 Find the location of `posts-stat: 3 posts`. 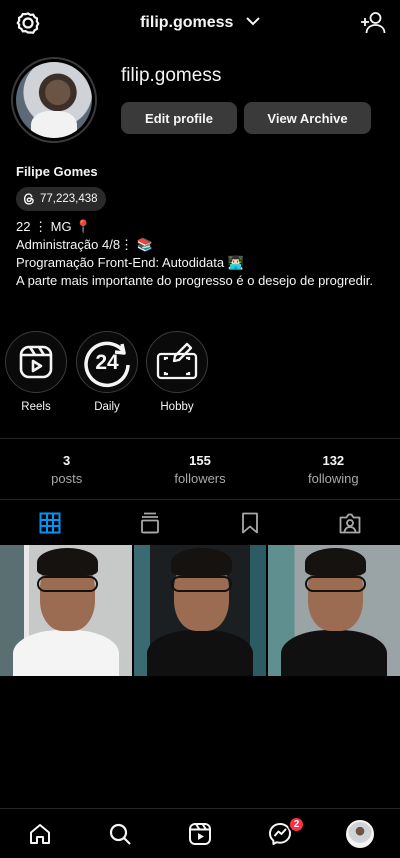

posts-stat: 3 posts is located at coordinates (66, 469).